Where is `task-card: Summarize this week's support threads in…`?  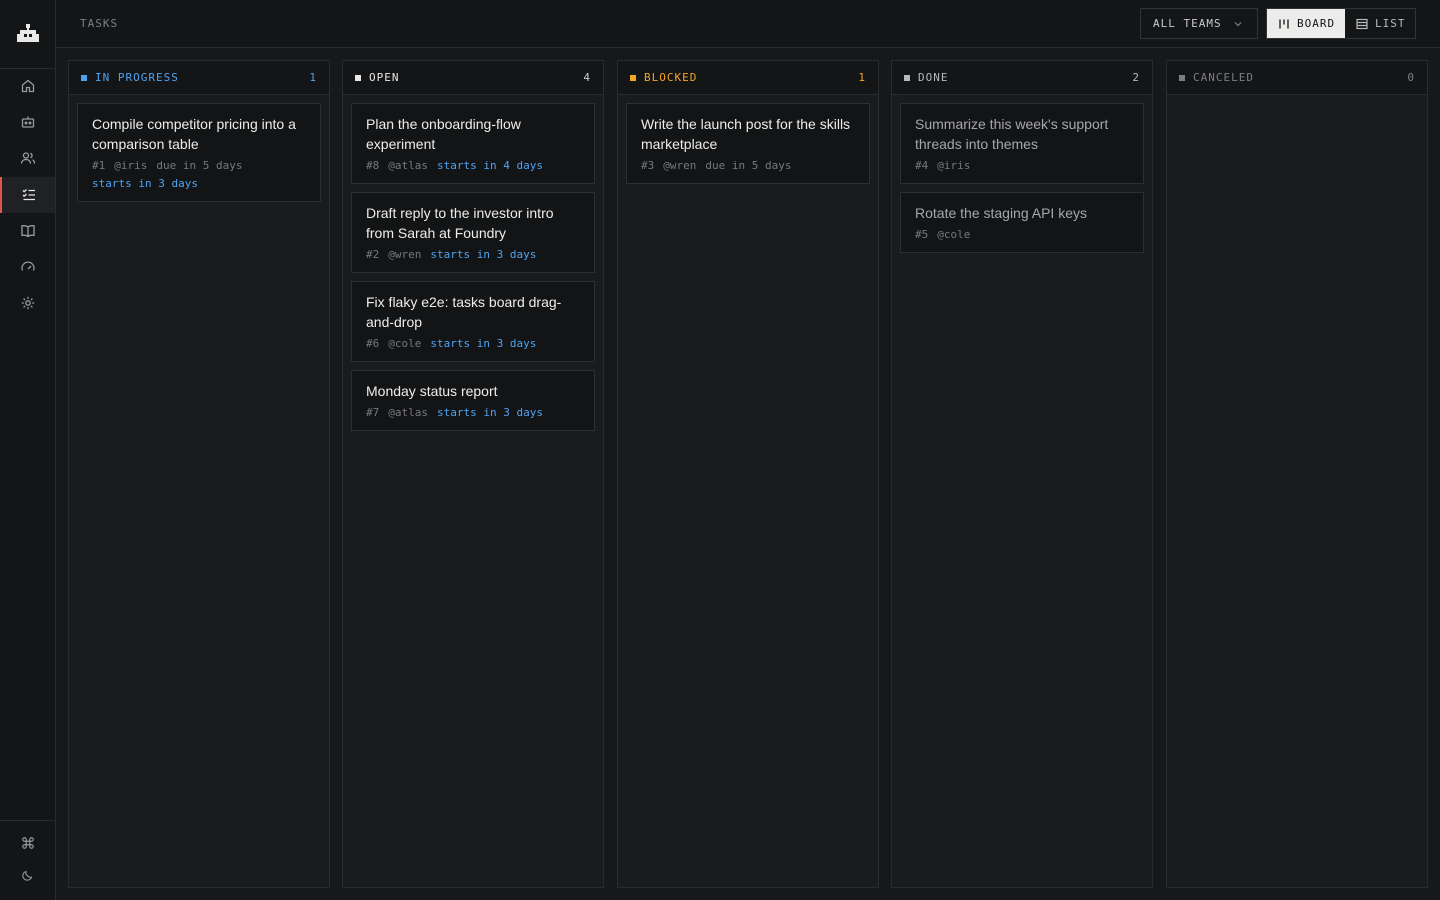 task-card: Summarize this week's support threads in… is located at coordinates (1022, 143).